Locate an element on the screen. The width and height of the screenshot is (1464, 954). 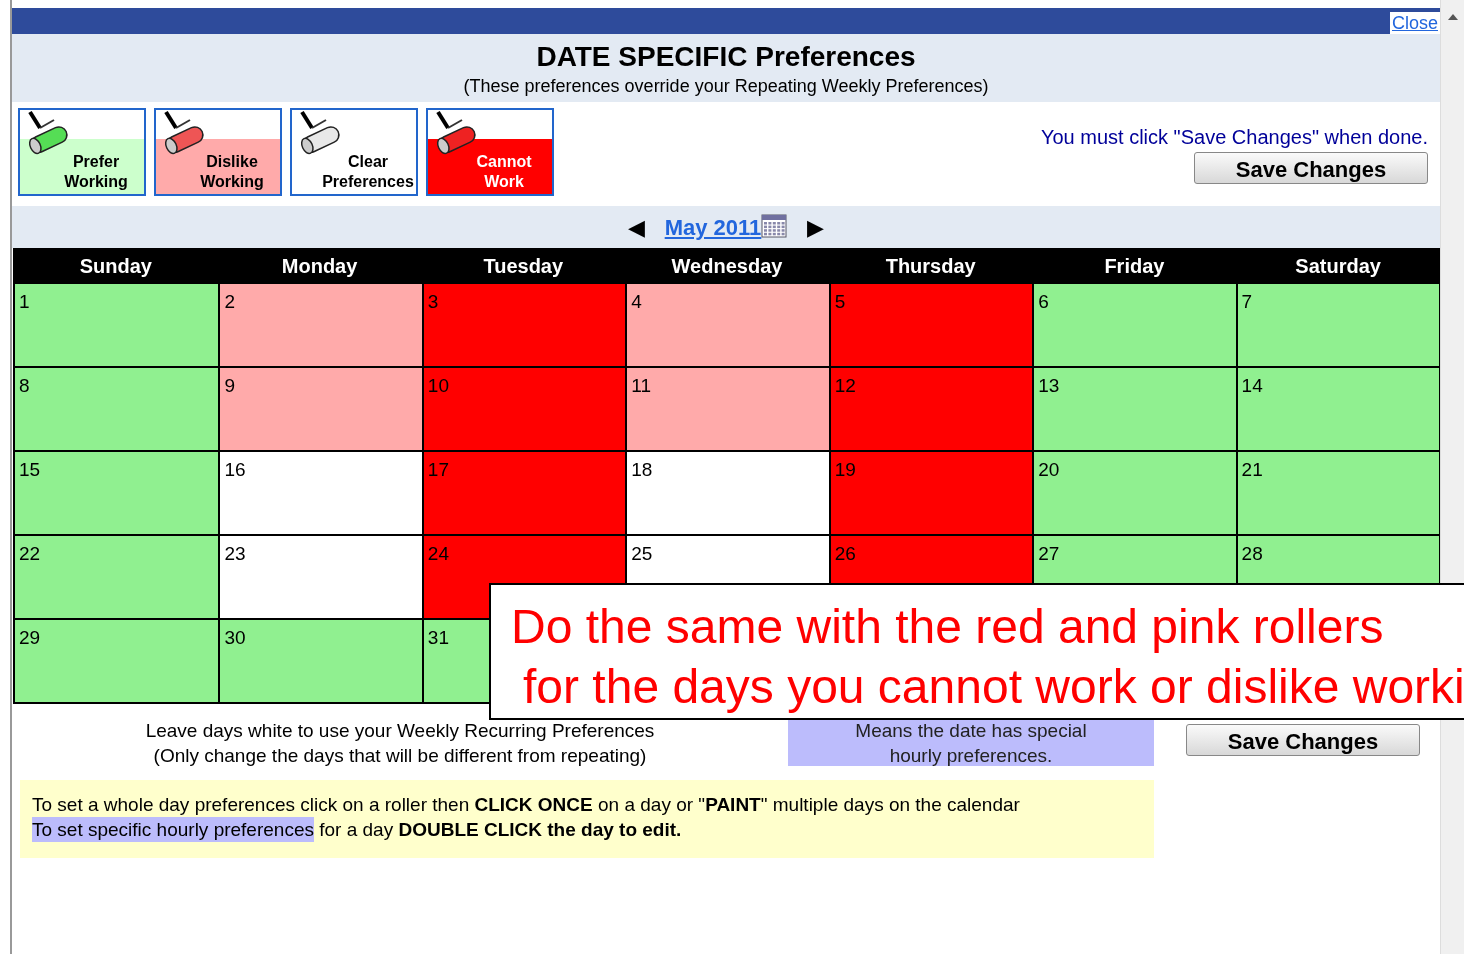
legend-text: (Only change the days that will be different from repeating) is located at coordinates (400, 756).